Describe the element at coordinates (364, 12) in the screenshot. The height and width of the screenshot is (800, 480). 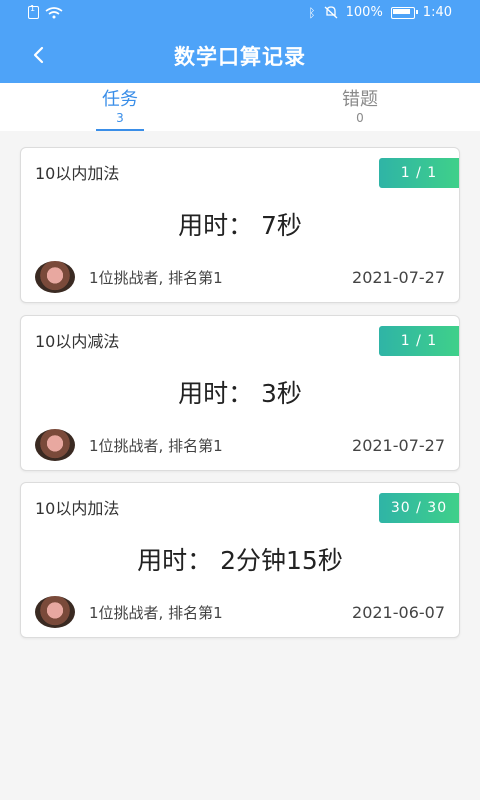
I see `battery-percent: 100%` at that location.